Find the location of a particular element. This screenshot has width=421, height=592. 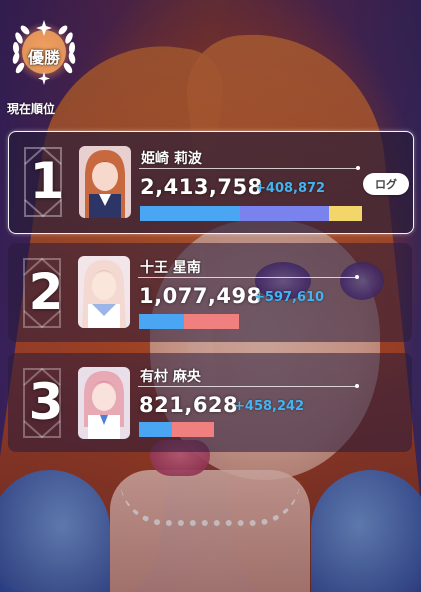

score-gain: +458,242 is located at coordinates (269, 406).